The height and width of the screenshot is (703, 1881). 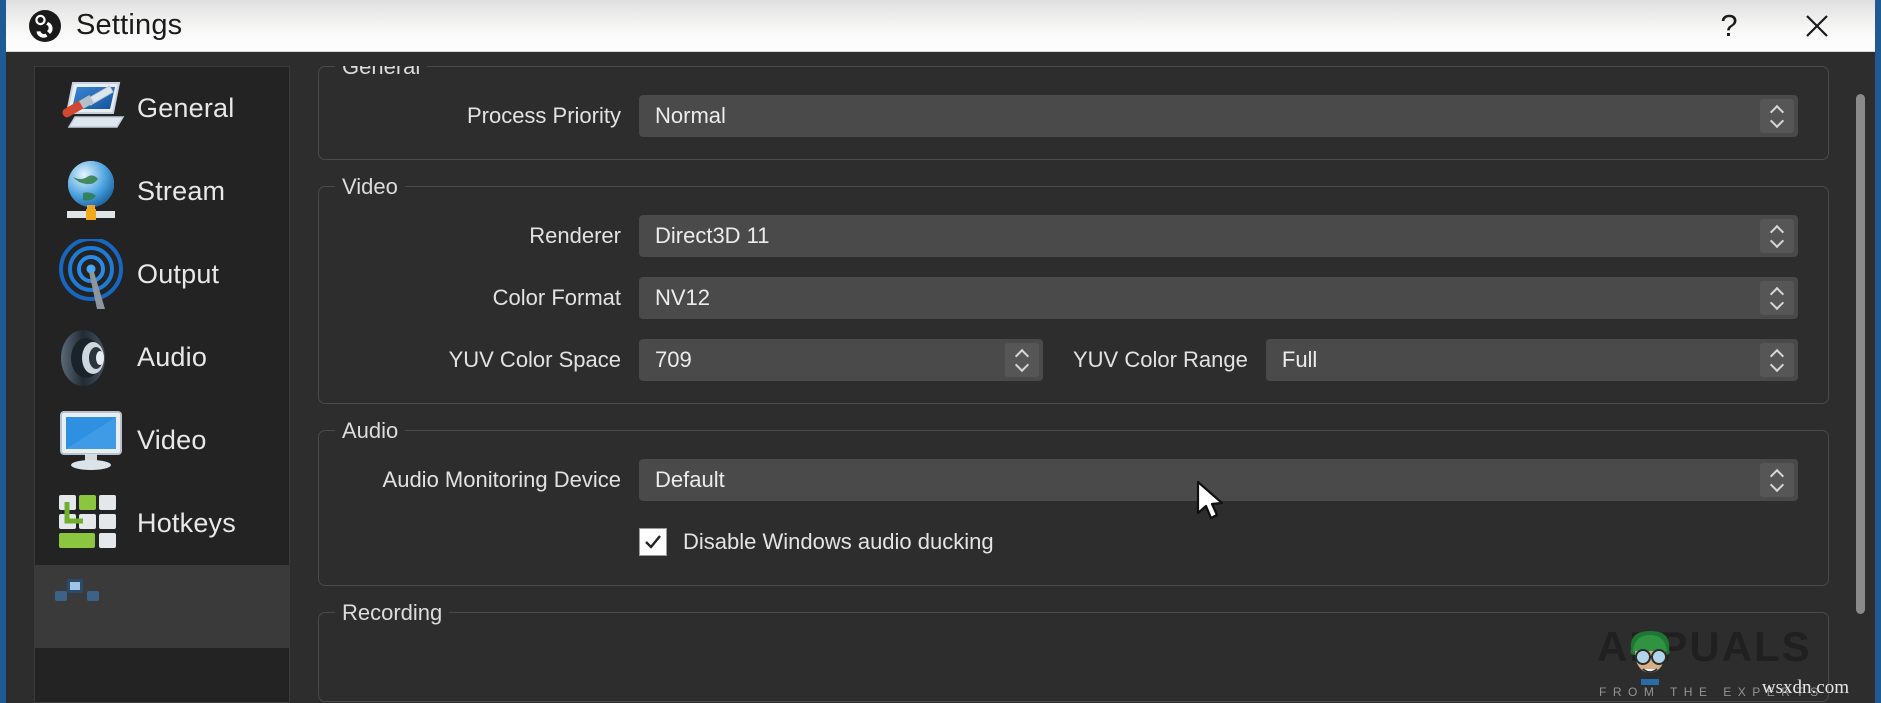 What do you see at coordinates (1299, 359) in the screenshot?
I see `combobox-value: Full` at bounding box center [1299, 359].